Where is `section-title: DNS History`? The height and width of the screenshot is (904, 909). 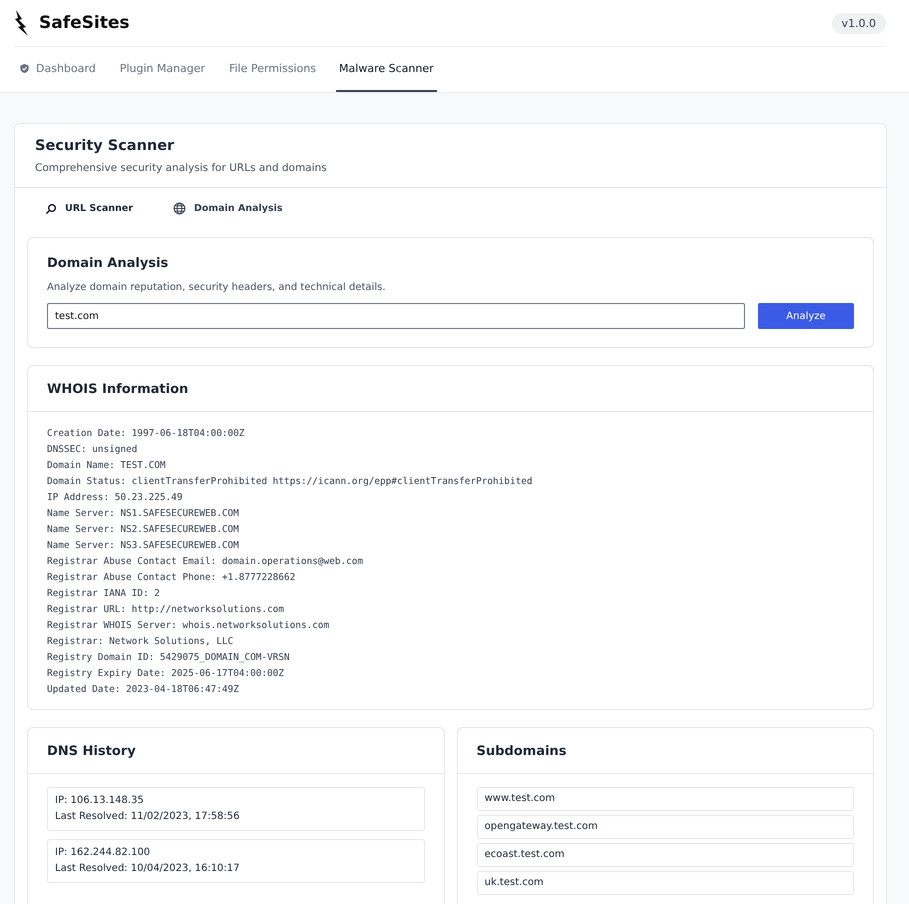
section-title: DNS History is located at coordinates (92, 751).